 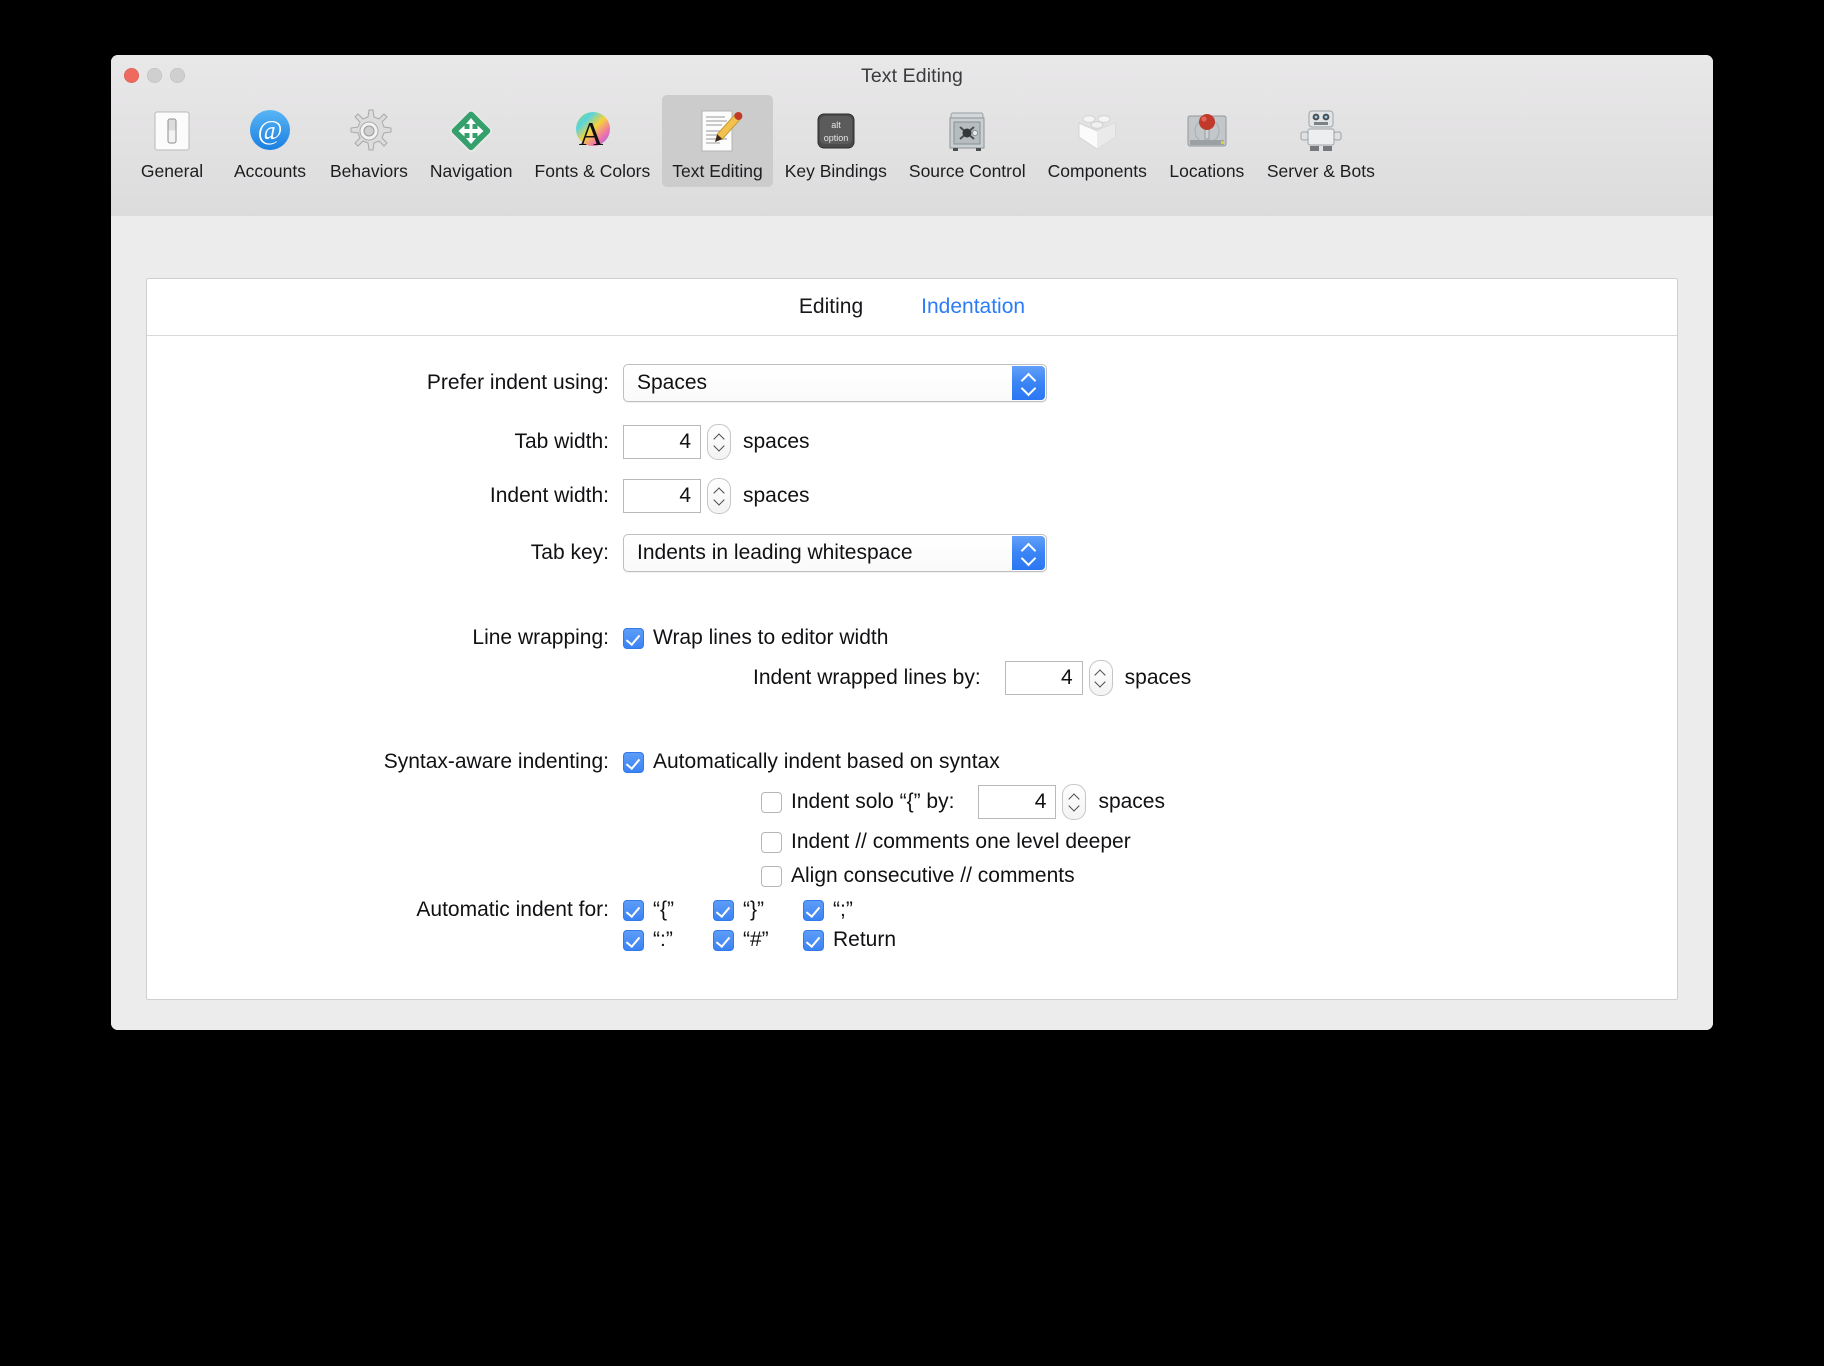 What do you see at coordinates (776, 441) in the screenshot?
I see `tab-width-unit: spaces` at bounding box center [776, 441].